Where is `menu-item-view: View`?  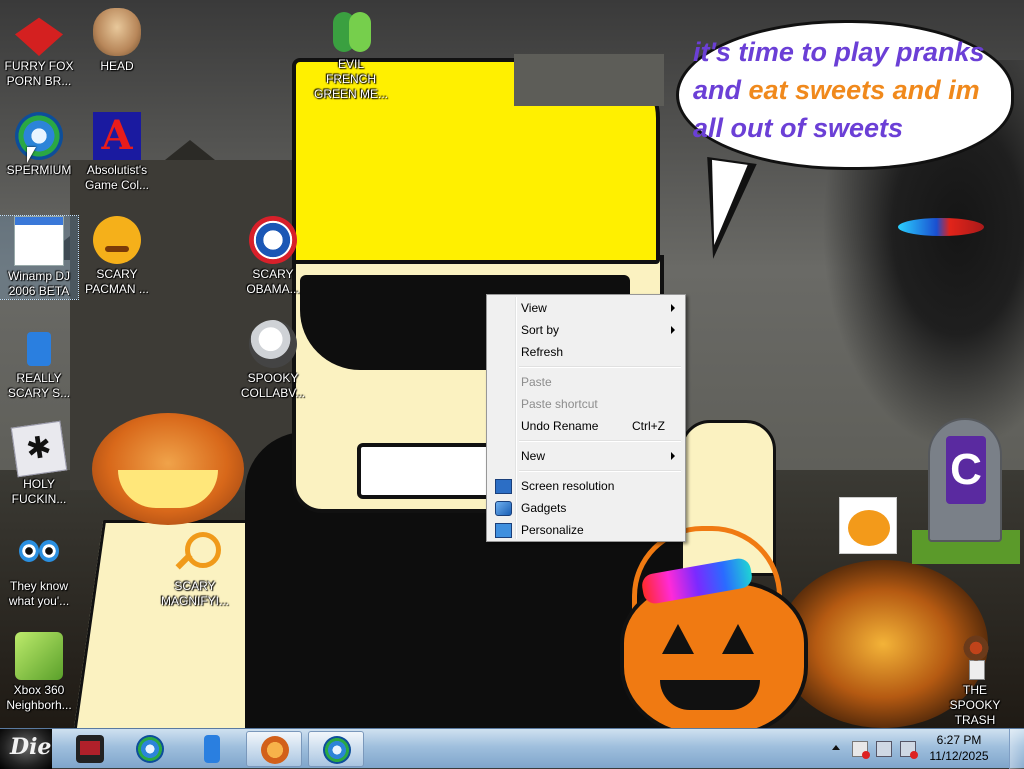
menu-item-view: View is located at coordinates (586, 308).